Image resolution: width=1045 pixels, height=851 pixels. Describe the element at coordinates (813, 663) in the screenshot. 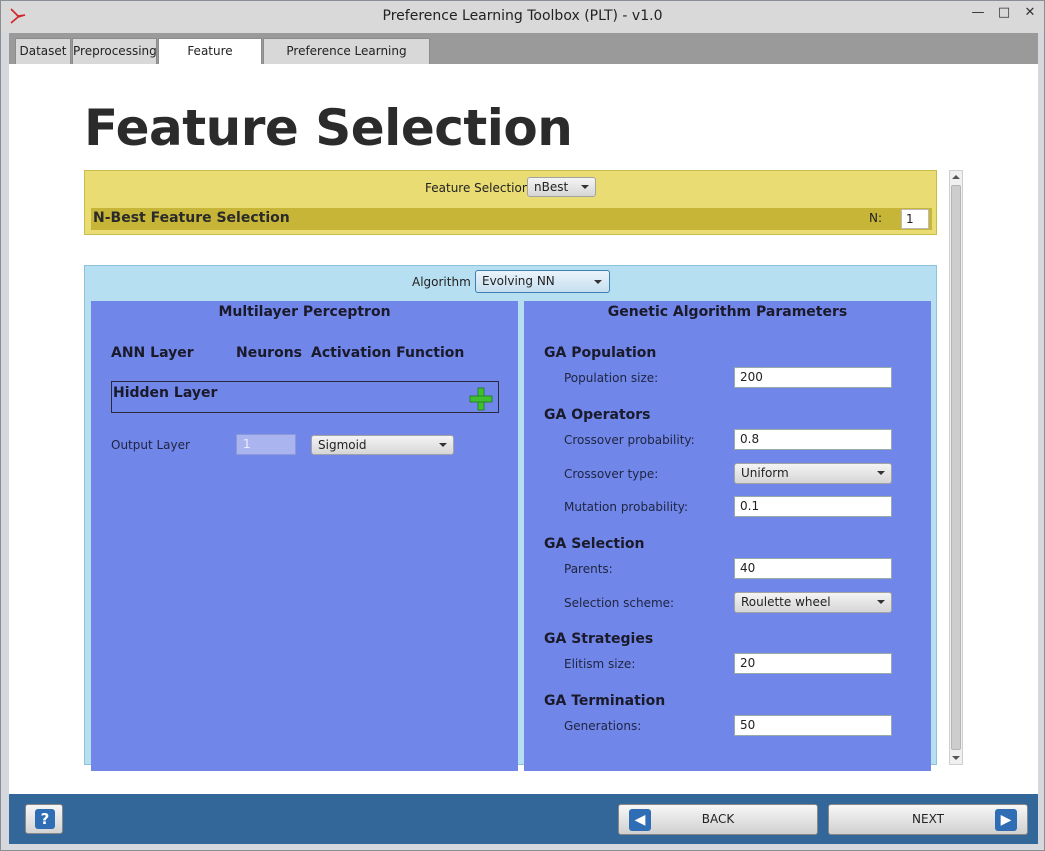

I see `elitism-size-input: 20` at that location.